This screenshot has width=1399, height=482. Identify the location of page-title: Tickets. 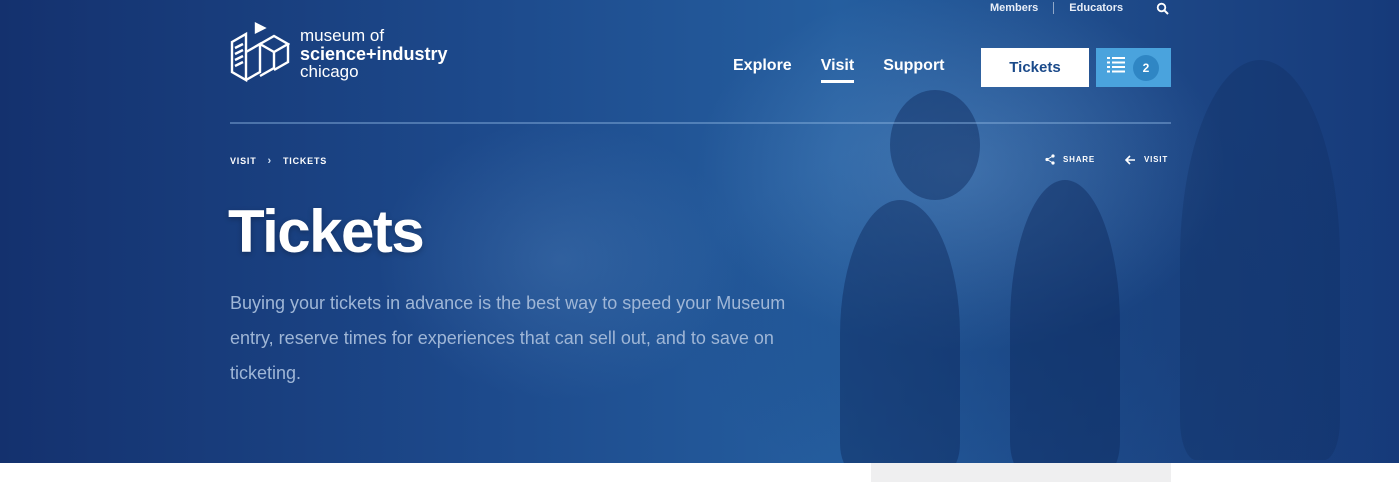
(326, 231).